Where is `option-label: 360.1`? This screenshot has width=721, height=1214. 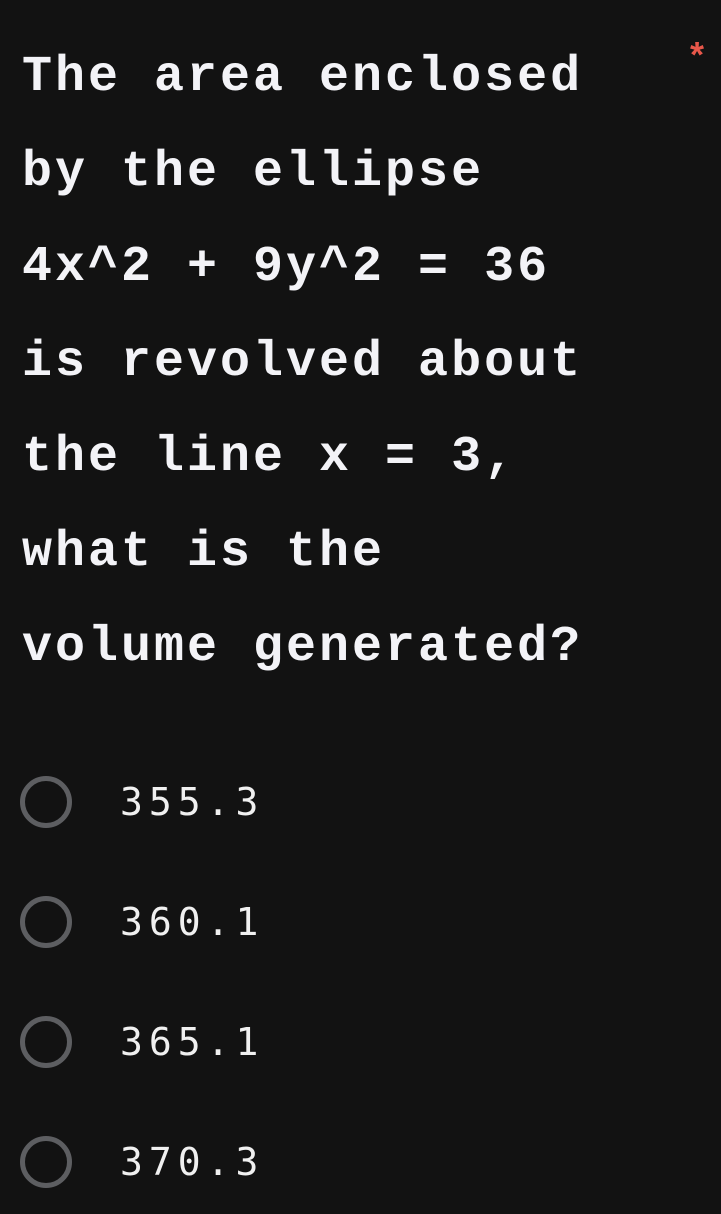
option-label: 360.1 is located at coordinates (192, 922).